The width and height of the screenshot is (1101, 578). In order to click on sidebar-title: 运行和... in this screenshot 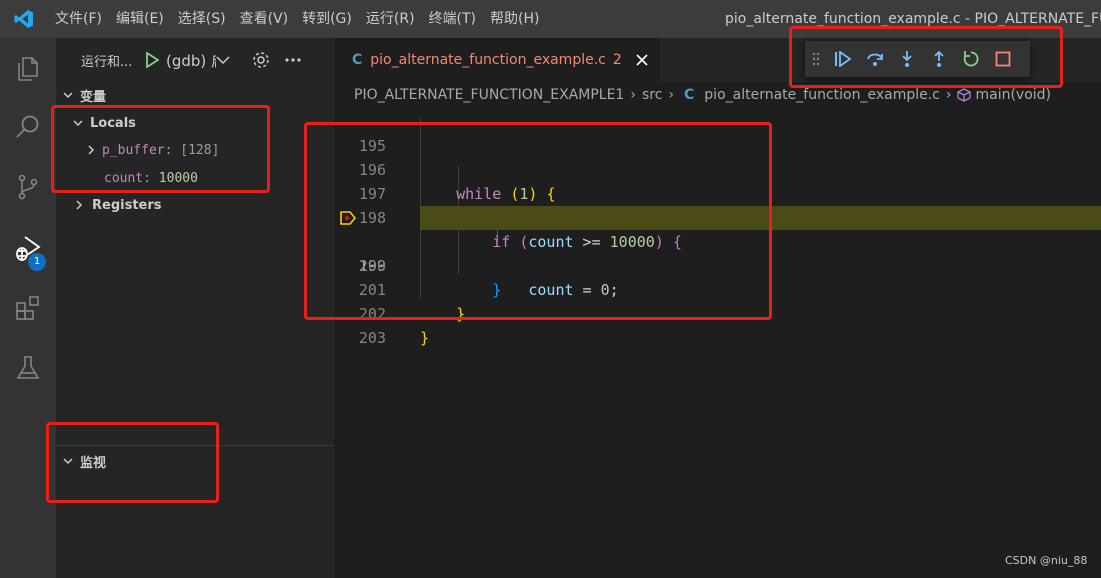, I will do `click(107, 62)`.